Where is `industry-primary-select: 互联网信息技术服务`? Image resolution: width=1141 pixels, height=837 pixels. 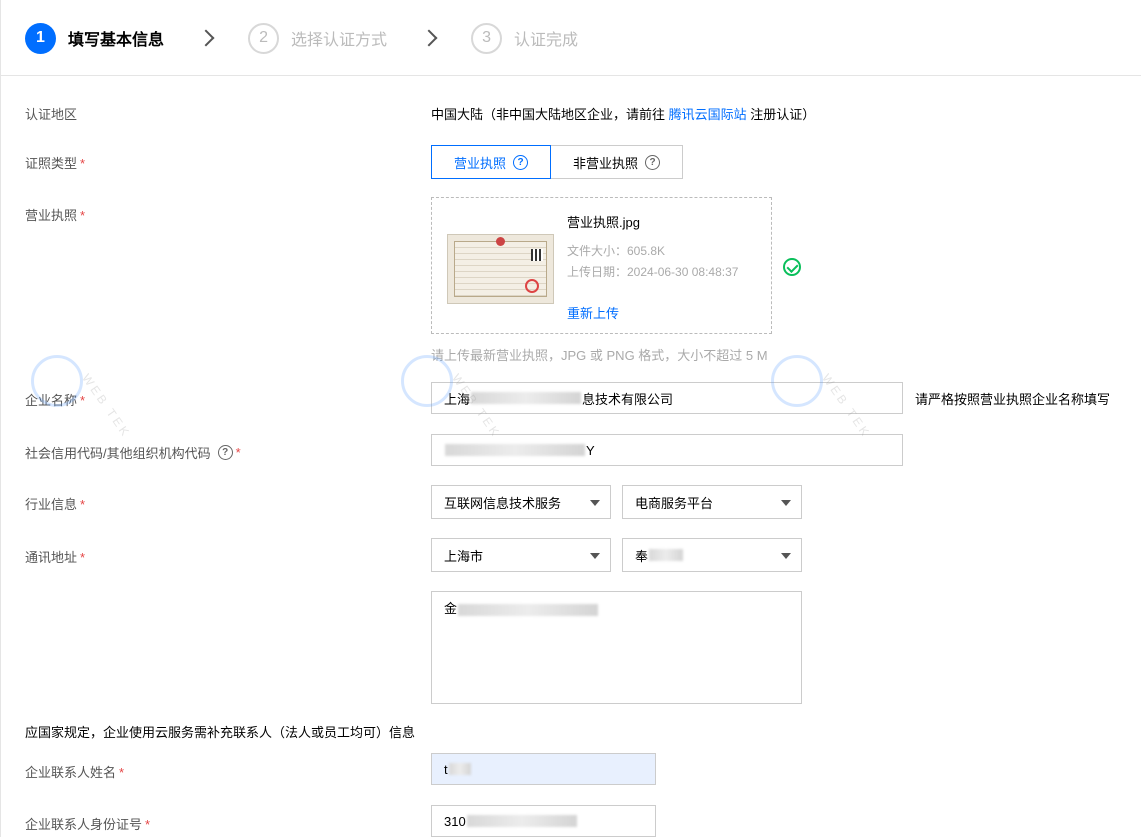 industry-primary-select: 互联网信息技术服务 is located at coordinates (521, 502).